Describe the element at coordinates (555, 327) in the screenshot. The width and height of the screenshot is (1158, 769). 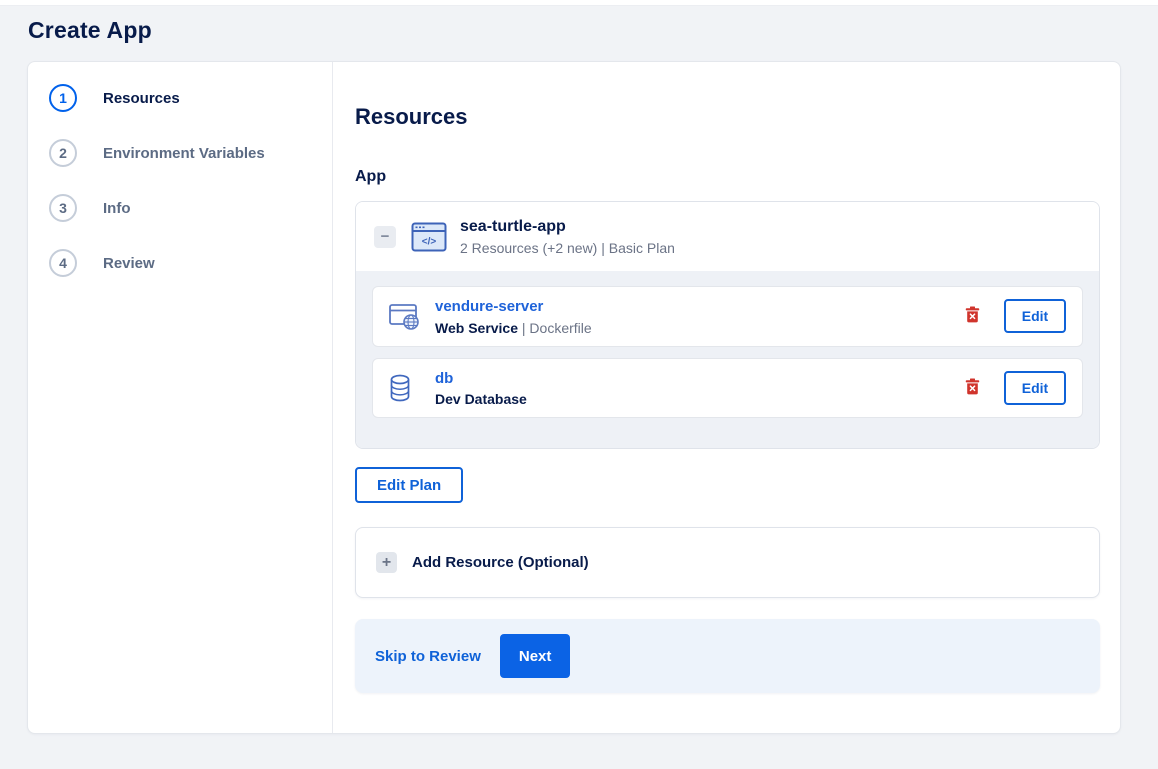
I see `resource-detail: | Dockerfile` at that location.